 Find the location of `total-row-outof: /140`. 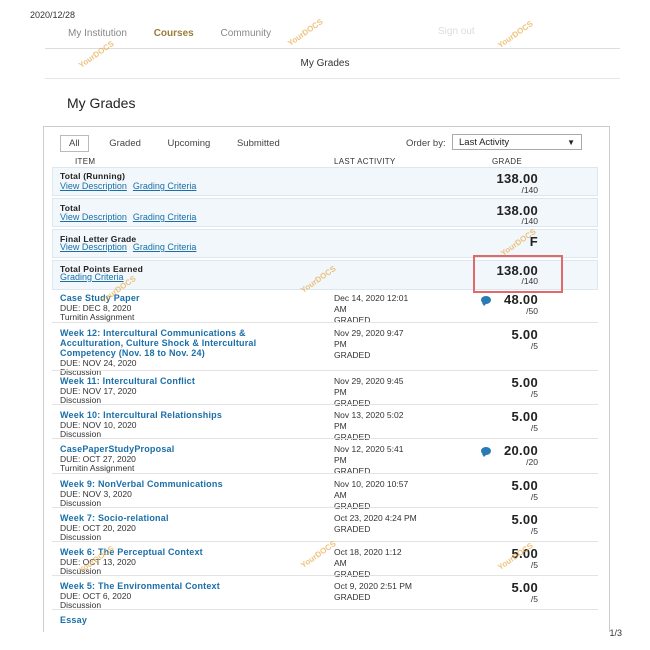

total-row-outof: /140 is located at coordinates (529, 221).